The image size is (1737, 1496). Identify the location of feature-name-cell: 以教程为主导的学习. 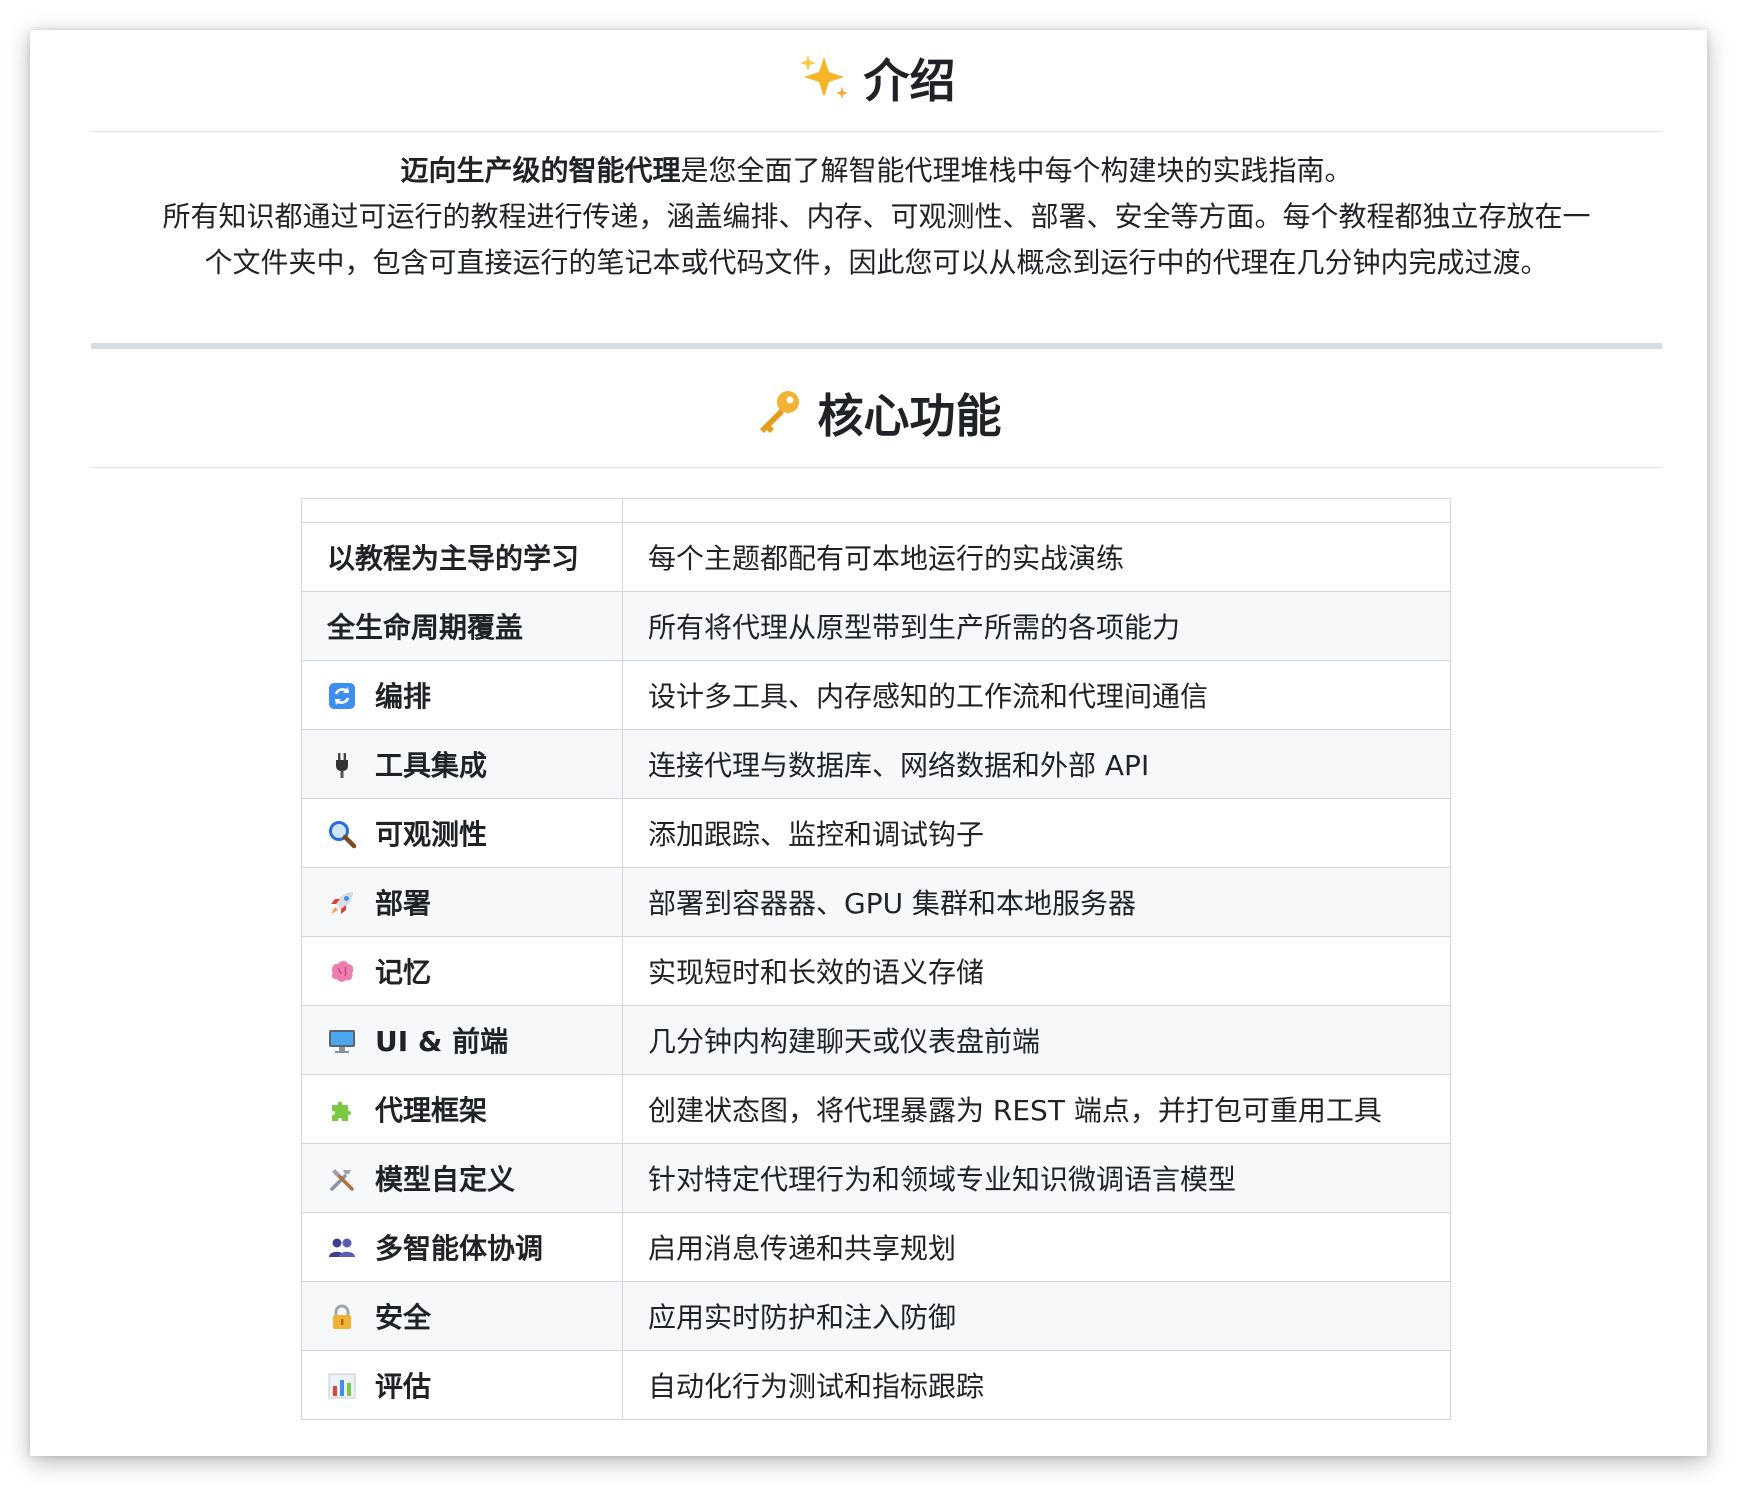
(462, 557).